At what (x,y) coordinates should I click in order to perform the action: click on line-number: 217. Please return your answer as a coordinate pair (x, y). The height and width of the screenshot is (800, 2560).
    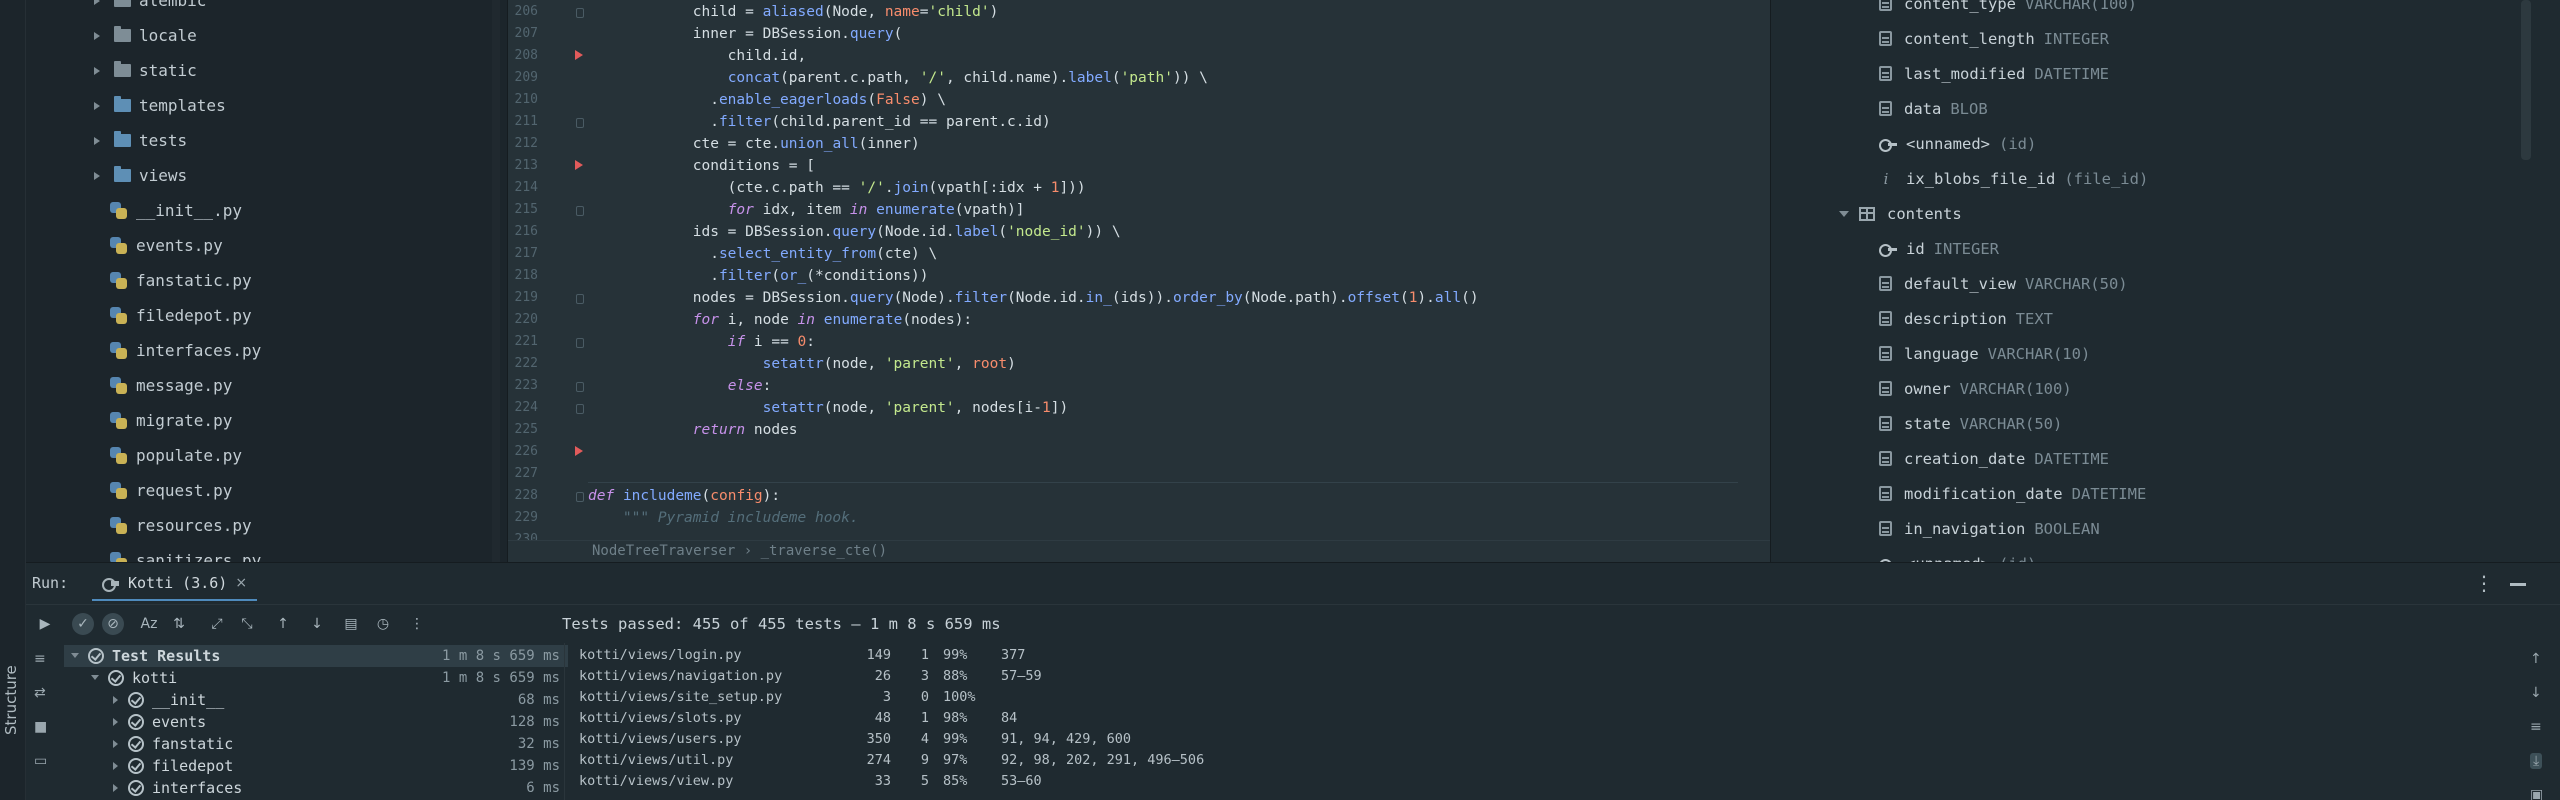
    Looking at the image, I should click on (523, 253).